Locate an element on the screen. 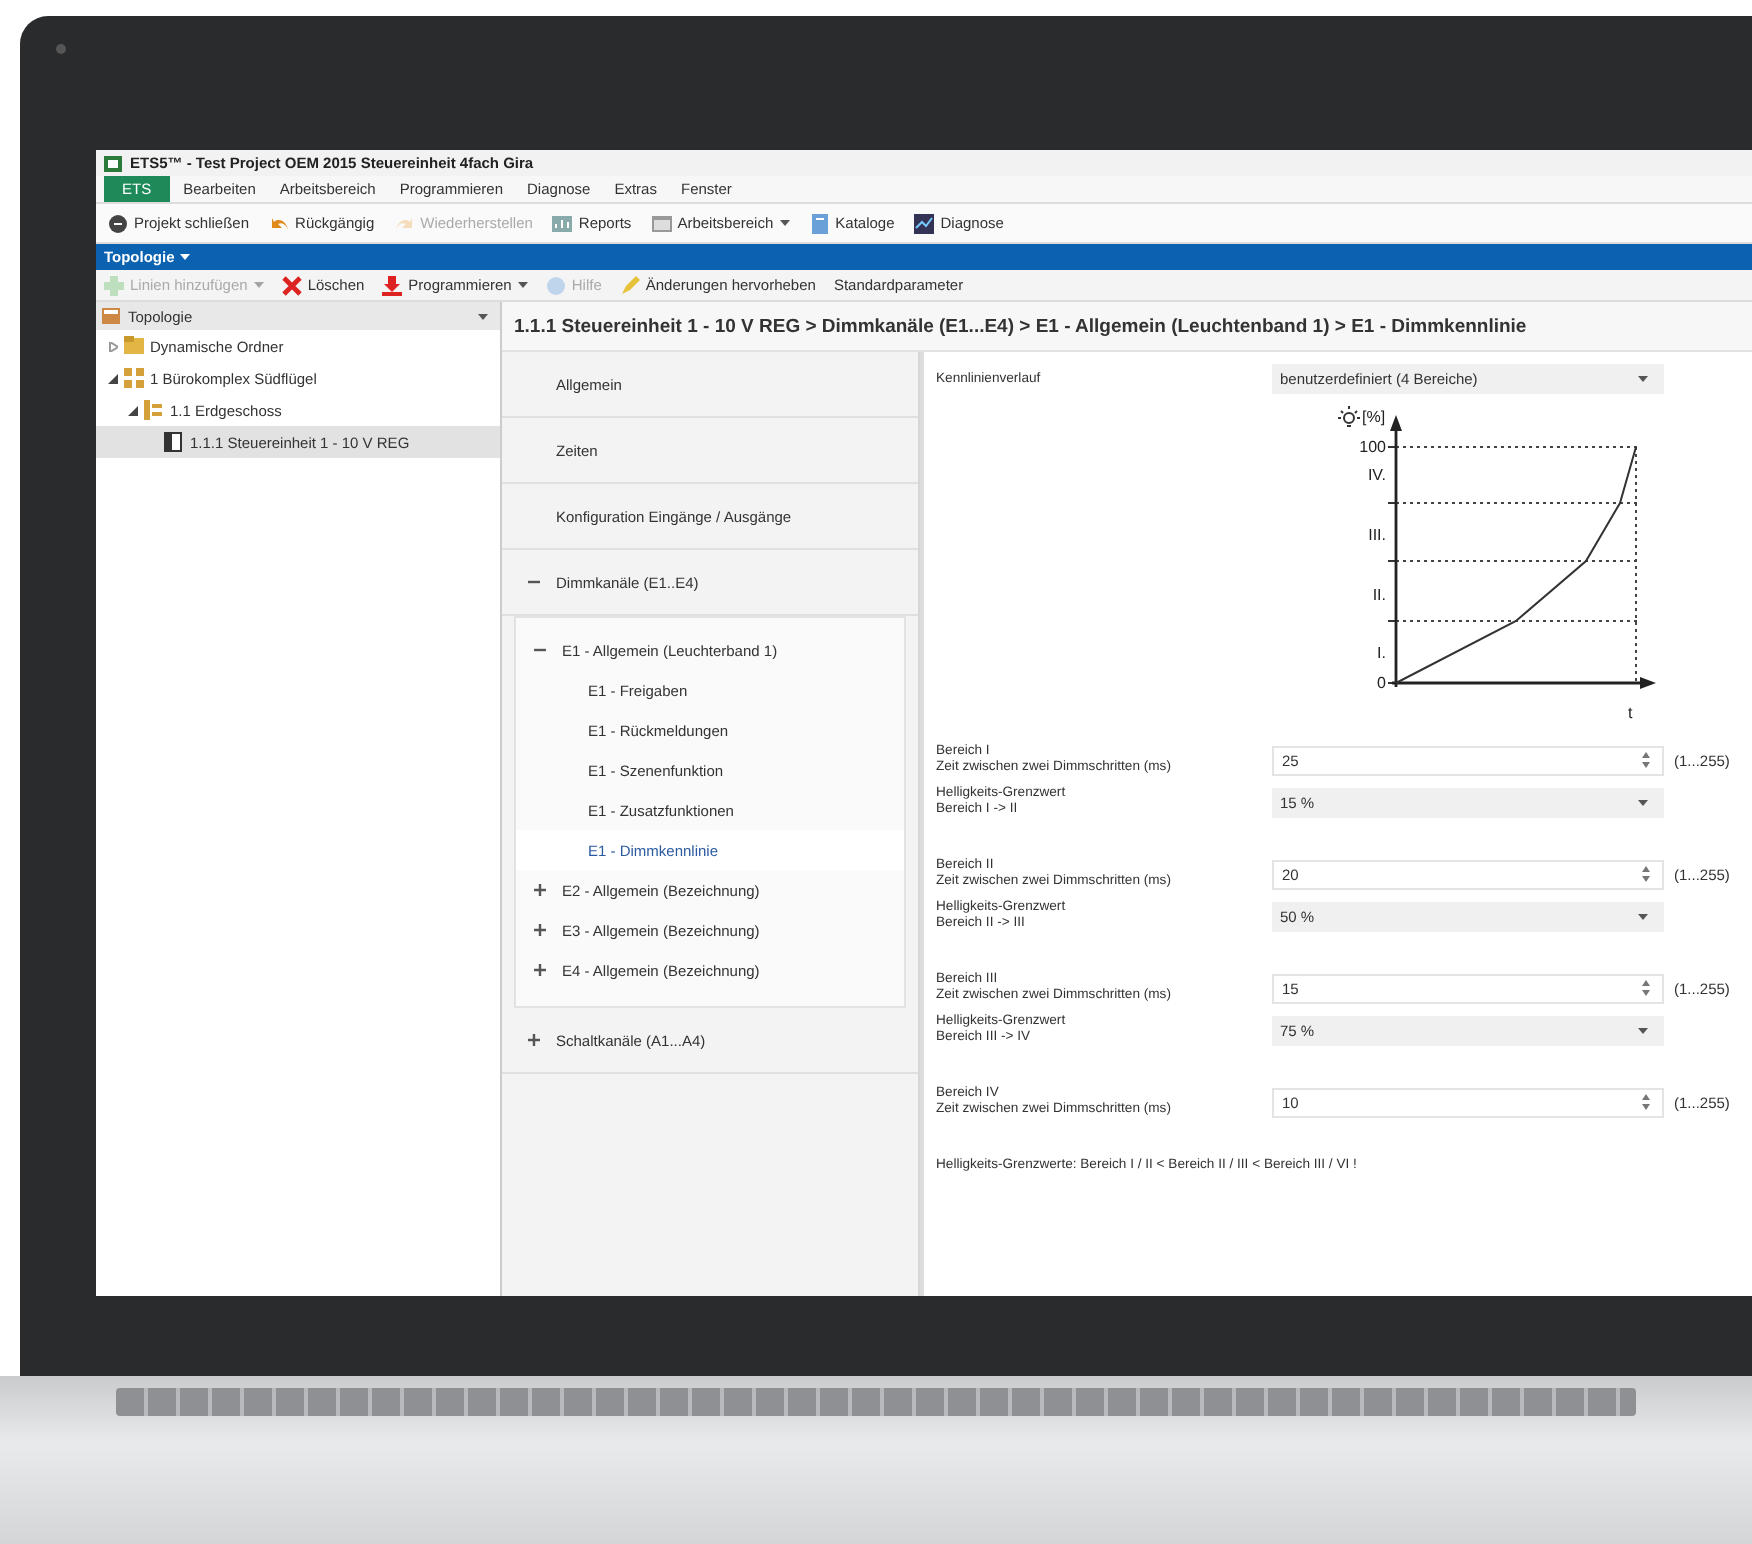  axis-label: IV. is located at coordinates (1376, 475).